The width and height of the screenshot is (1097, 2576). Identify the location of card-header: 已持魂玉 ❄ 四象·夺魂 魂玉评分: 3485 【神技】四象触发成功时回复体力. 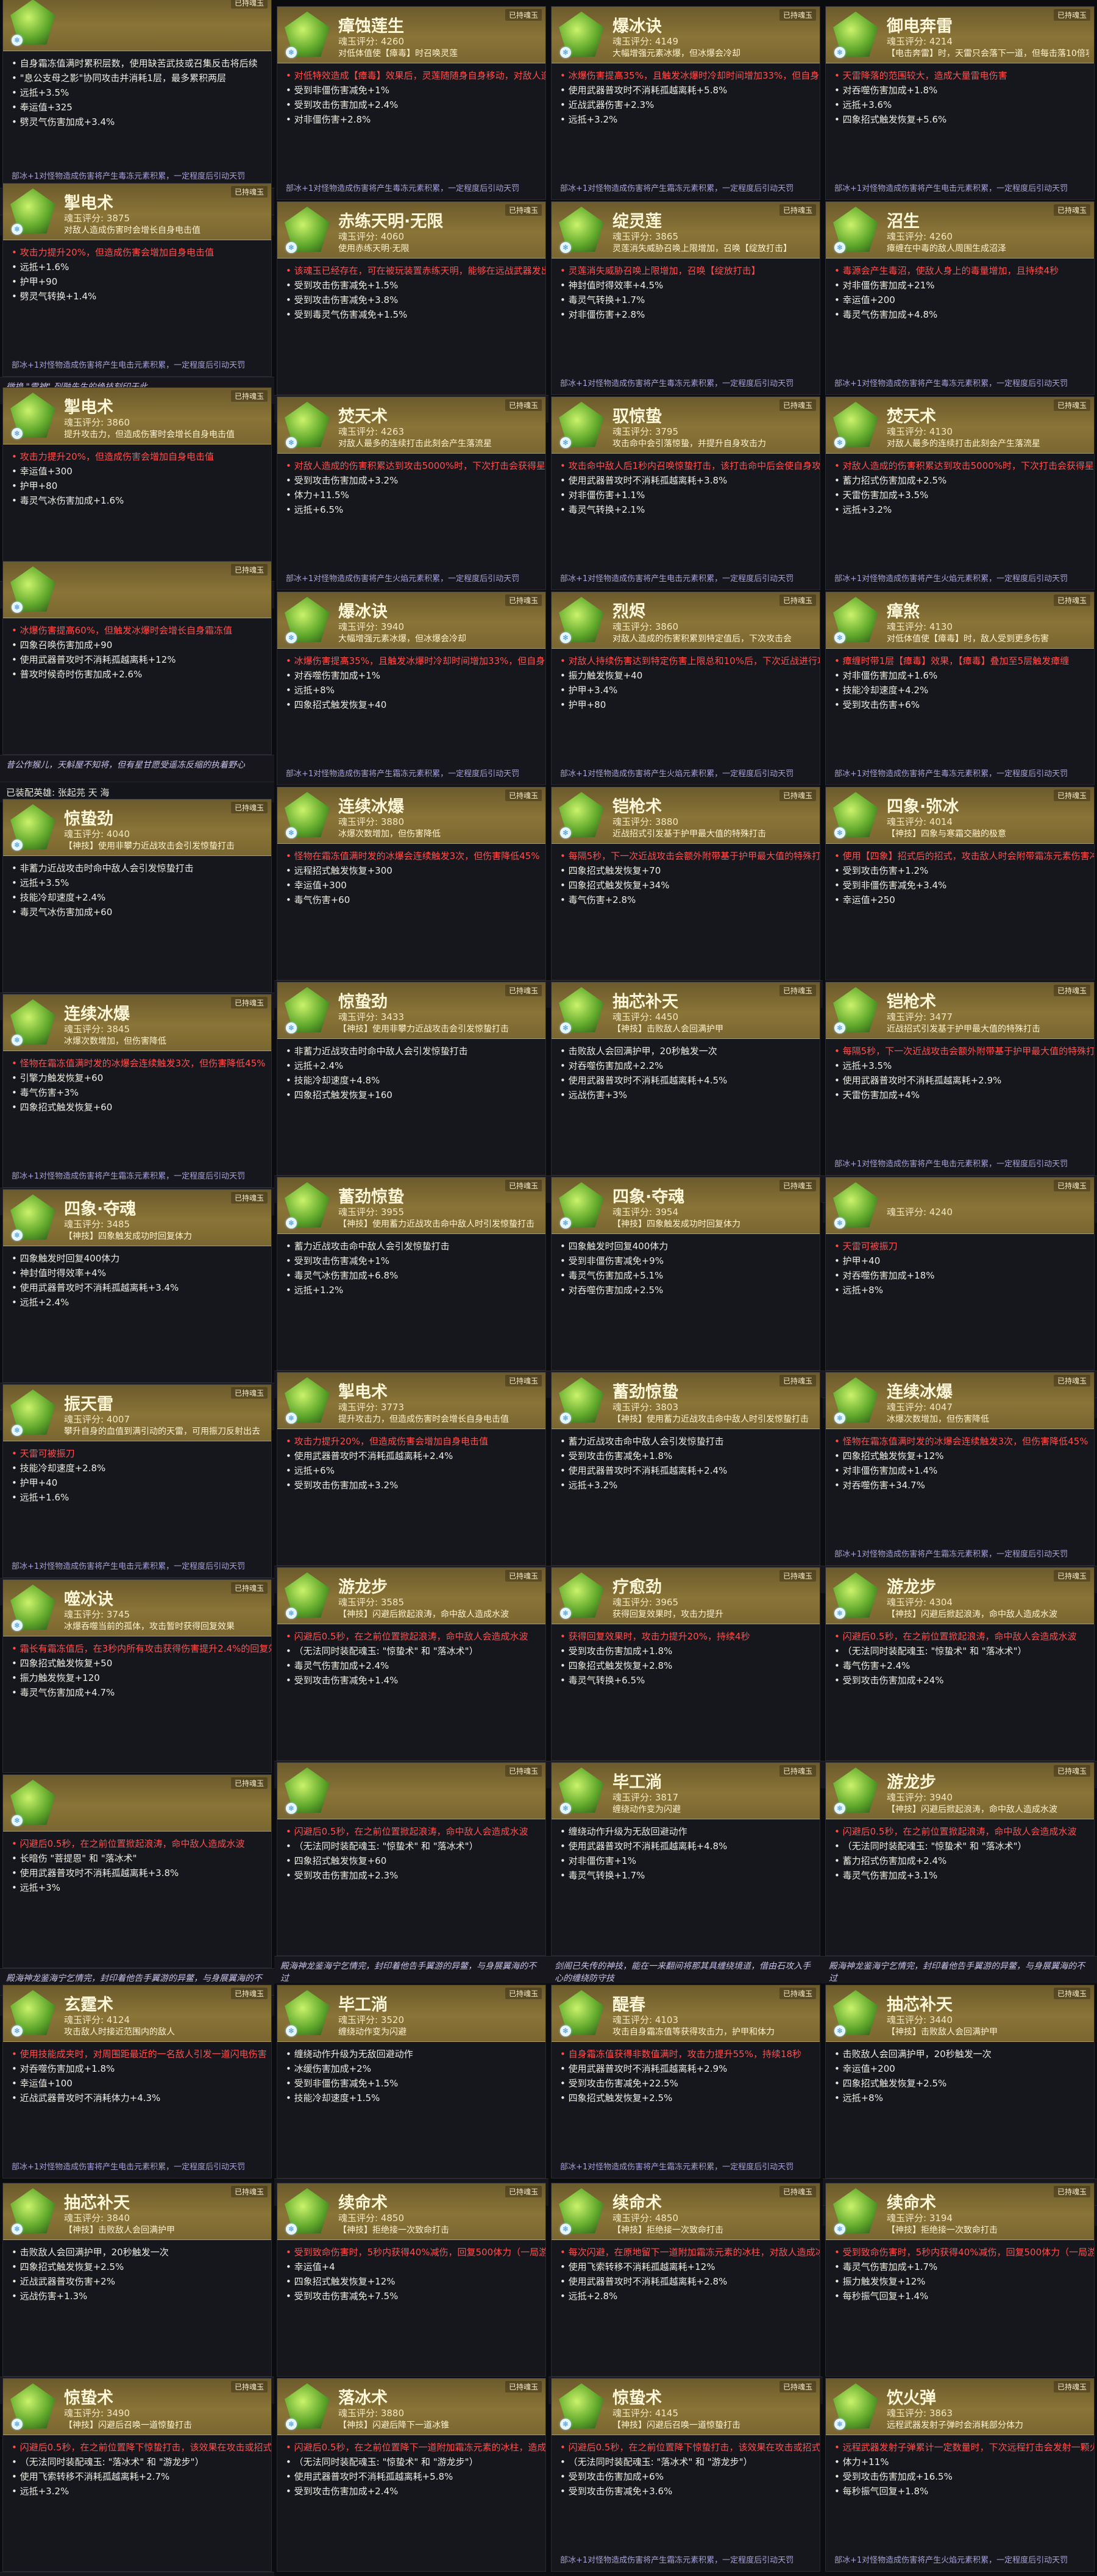
(137, 1218).